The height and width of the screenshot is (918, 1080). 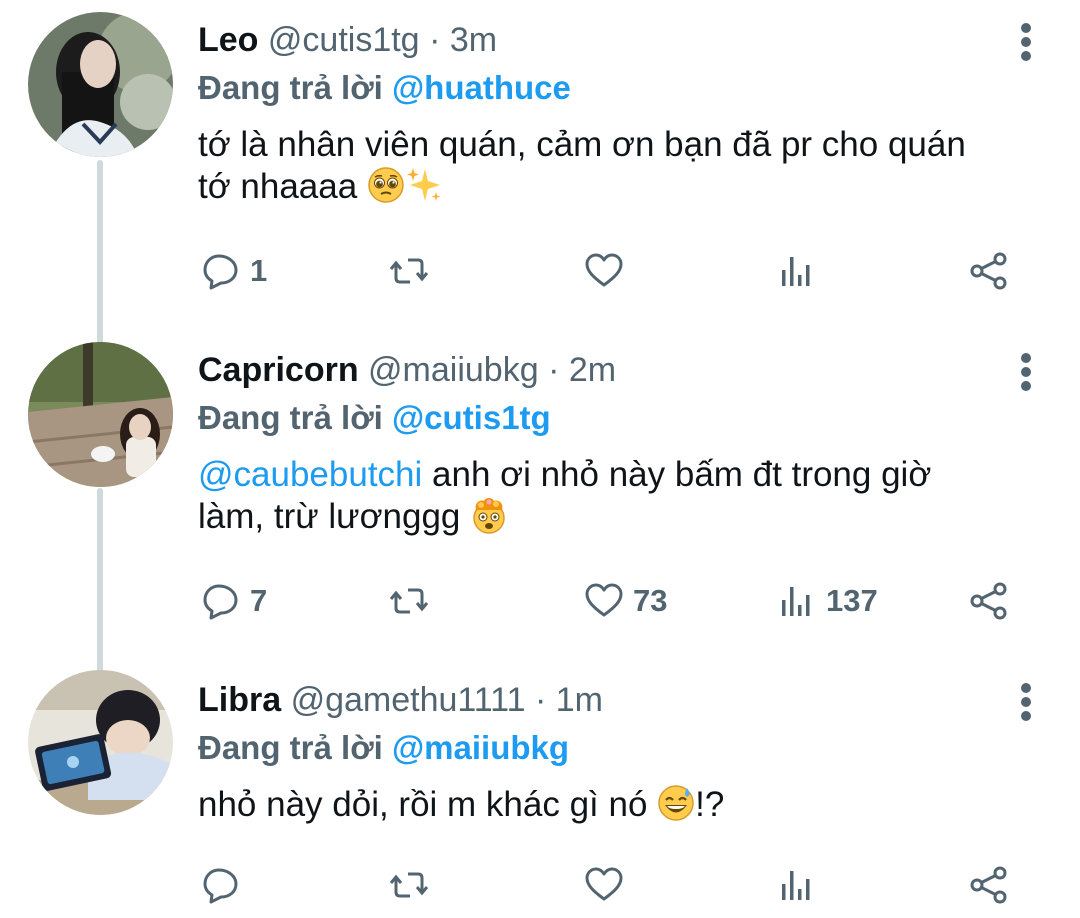 What do you see at coordinates (473, 40) in the screenshot?
I see `timestamp: 3m` at bounding box center [473, 40].